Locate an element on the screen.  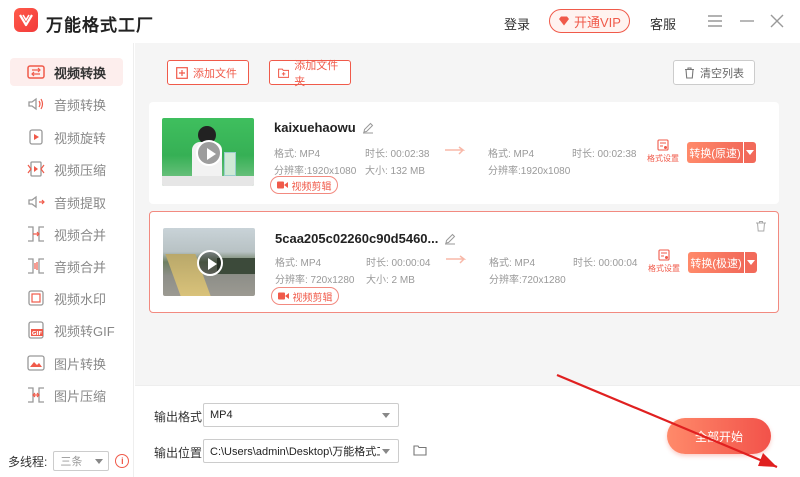
audio-extract-icon is located at coordinates (36, 202).